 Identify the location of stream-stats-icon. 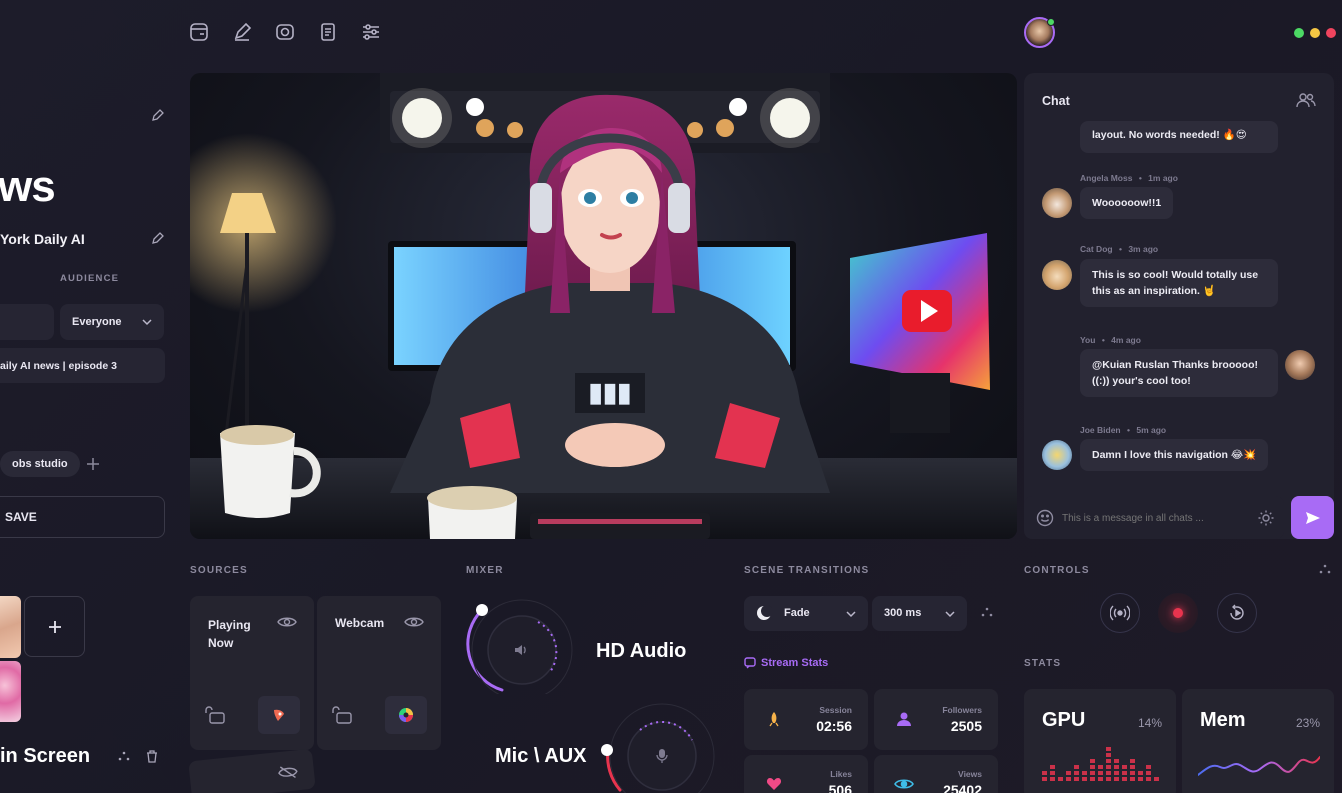
(750, 663).